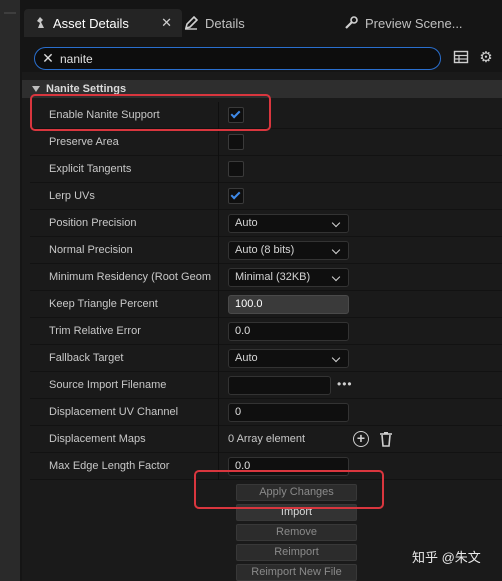 Image resolution: width=502 pixels, height=581 pixels. Describe the element at coordinates (109, 466) in the screenshot. I see `property-label: Max Edge Length Factor` at that location.